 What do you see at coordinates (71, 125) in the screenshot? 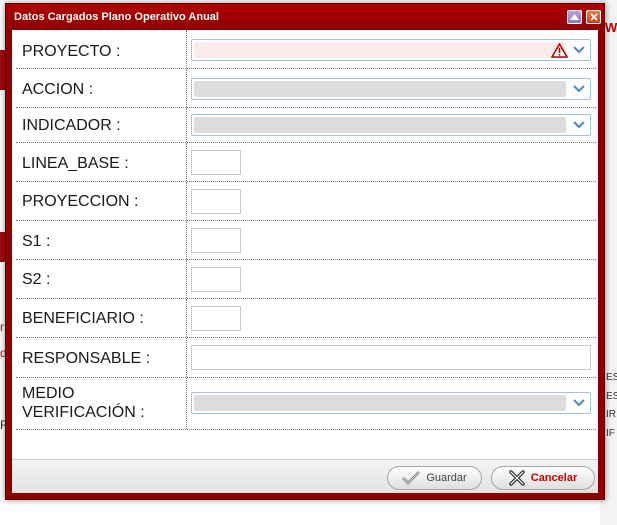
I see `indicador-label: INDICADOR :` at bounding box center [71, 125].